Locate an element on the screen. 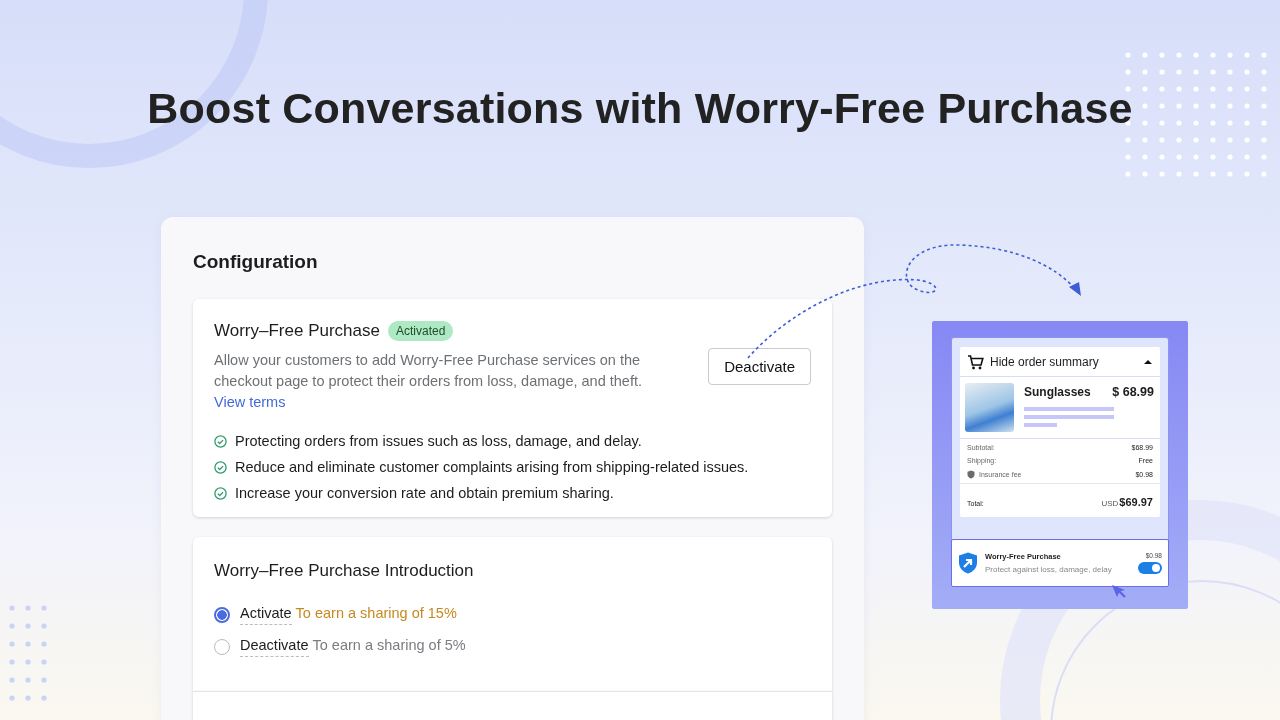 This screenshot has height=720, width=1280. pointer-icon is located at coordinates (1118, 591).